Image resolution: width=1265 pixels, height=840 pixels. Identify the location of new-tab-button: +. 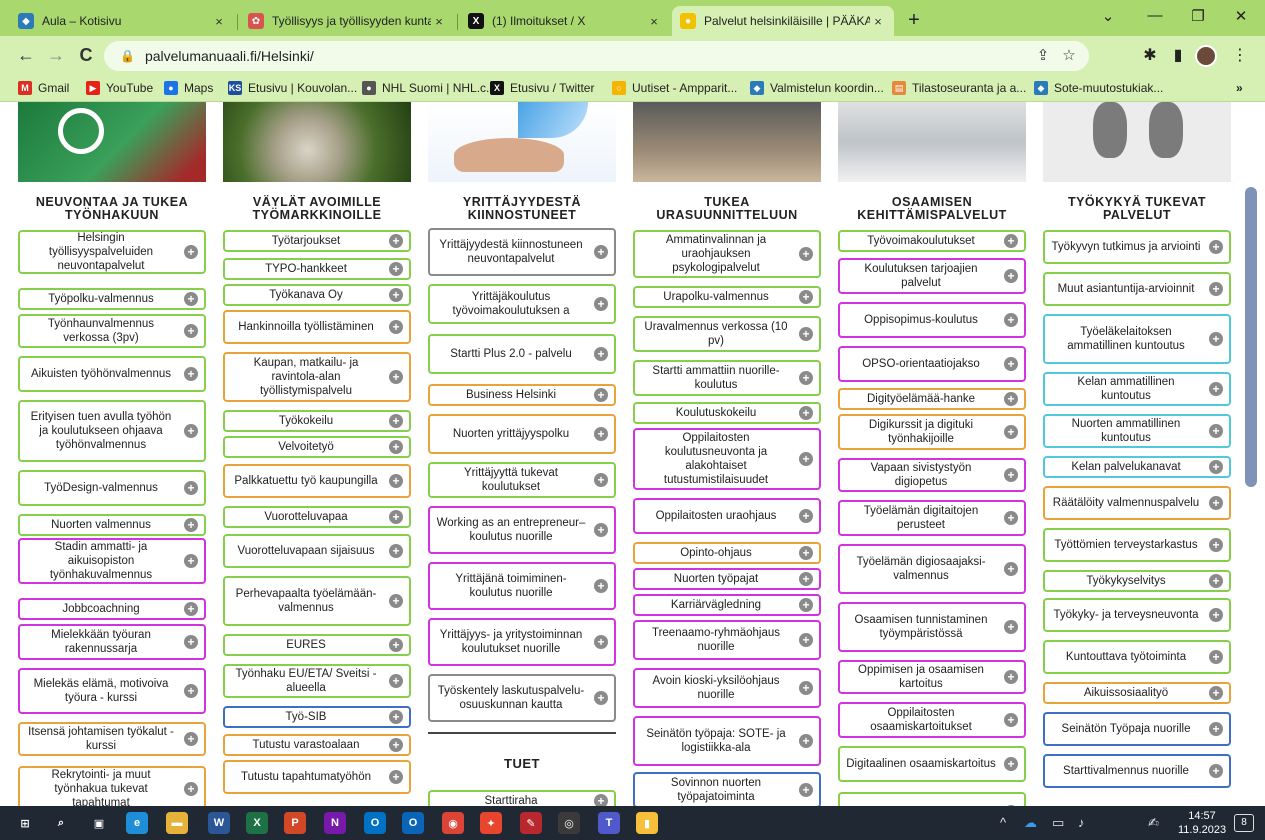
(914, 20).